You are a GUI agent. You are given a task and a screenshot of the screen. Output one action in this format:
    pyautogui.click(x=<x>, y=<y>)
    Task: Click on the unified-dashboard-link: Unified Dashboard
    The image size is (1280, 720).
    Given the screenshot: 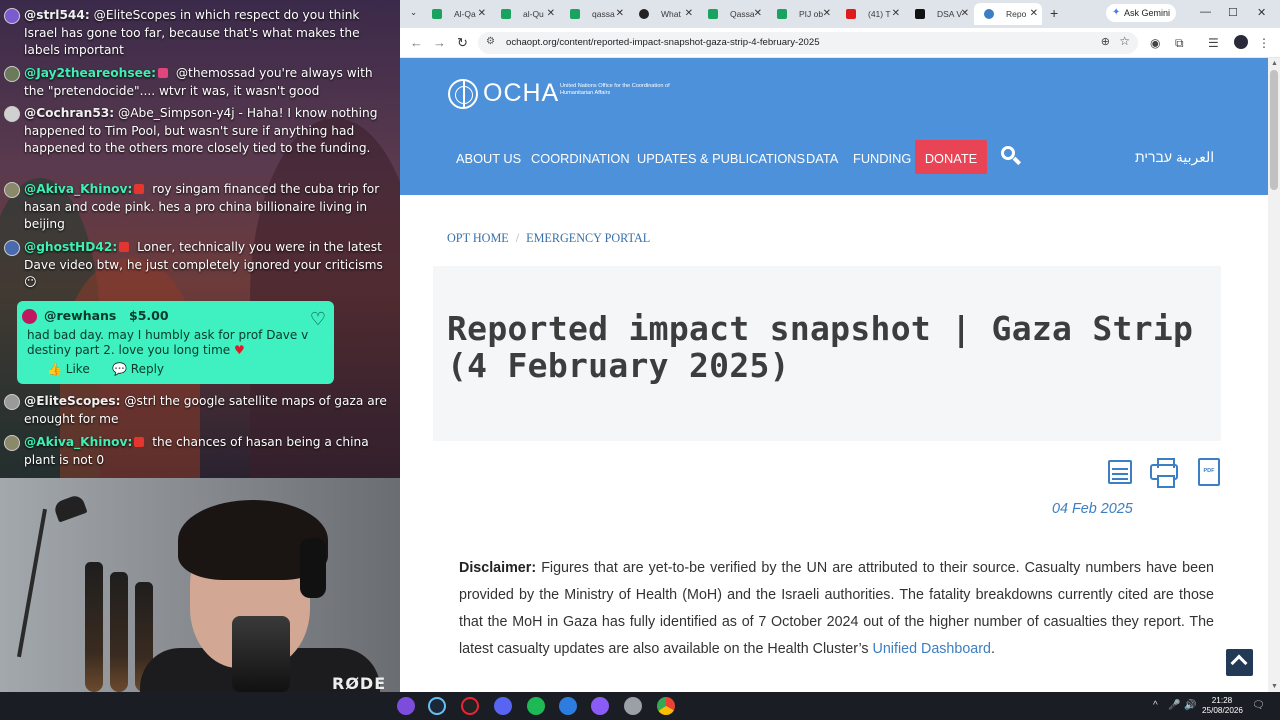 What is the action you would take?
    pyautogui.click(x=932, y=649)
    